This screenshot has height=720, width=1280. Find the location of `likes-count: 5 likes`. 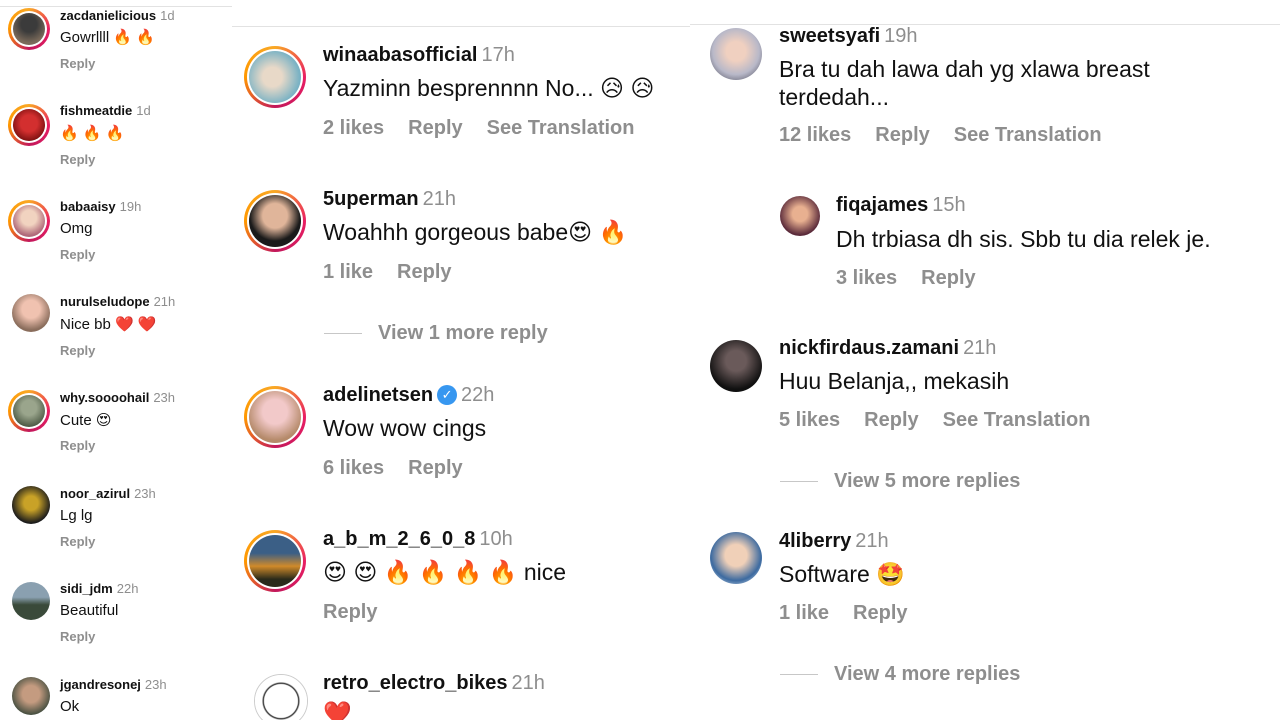

likes-count: 5 likes is located at coordinates (809, 420).